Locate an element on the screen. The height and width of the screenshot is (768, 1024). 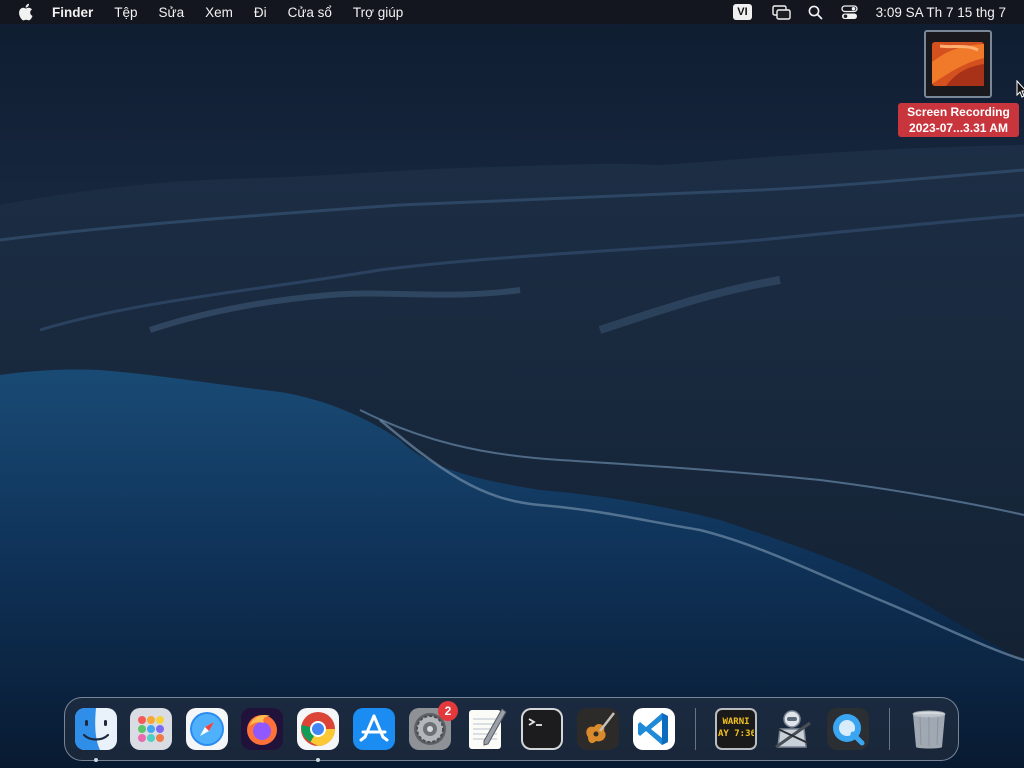
dock-quicktime is located at coordinates (848, 729).